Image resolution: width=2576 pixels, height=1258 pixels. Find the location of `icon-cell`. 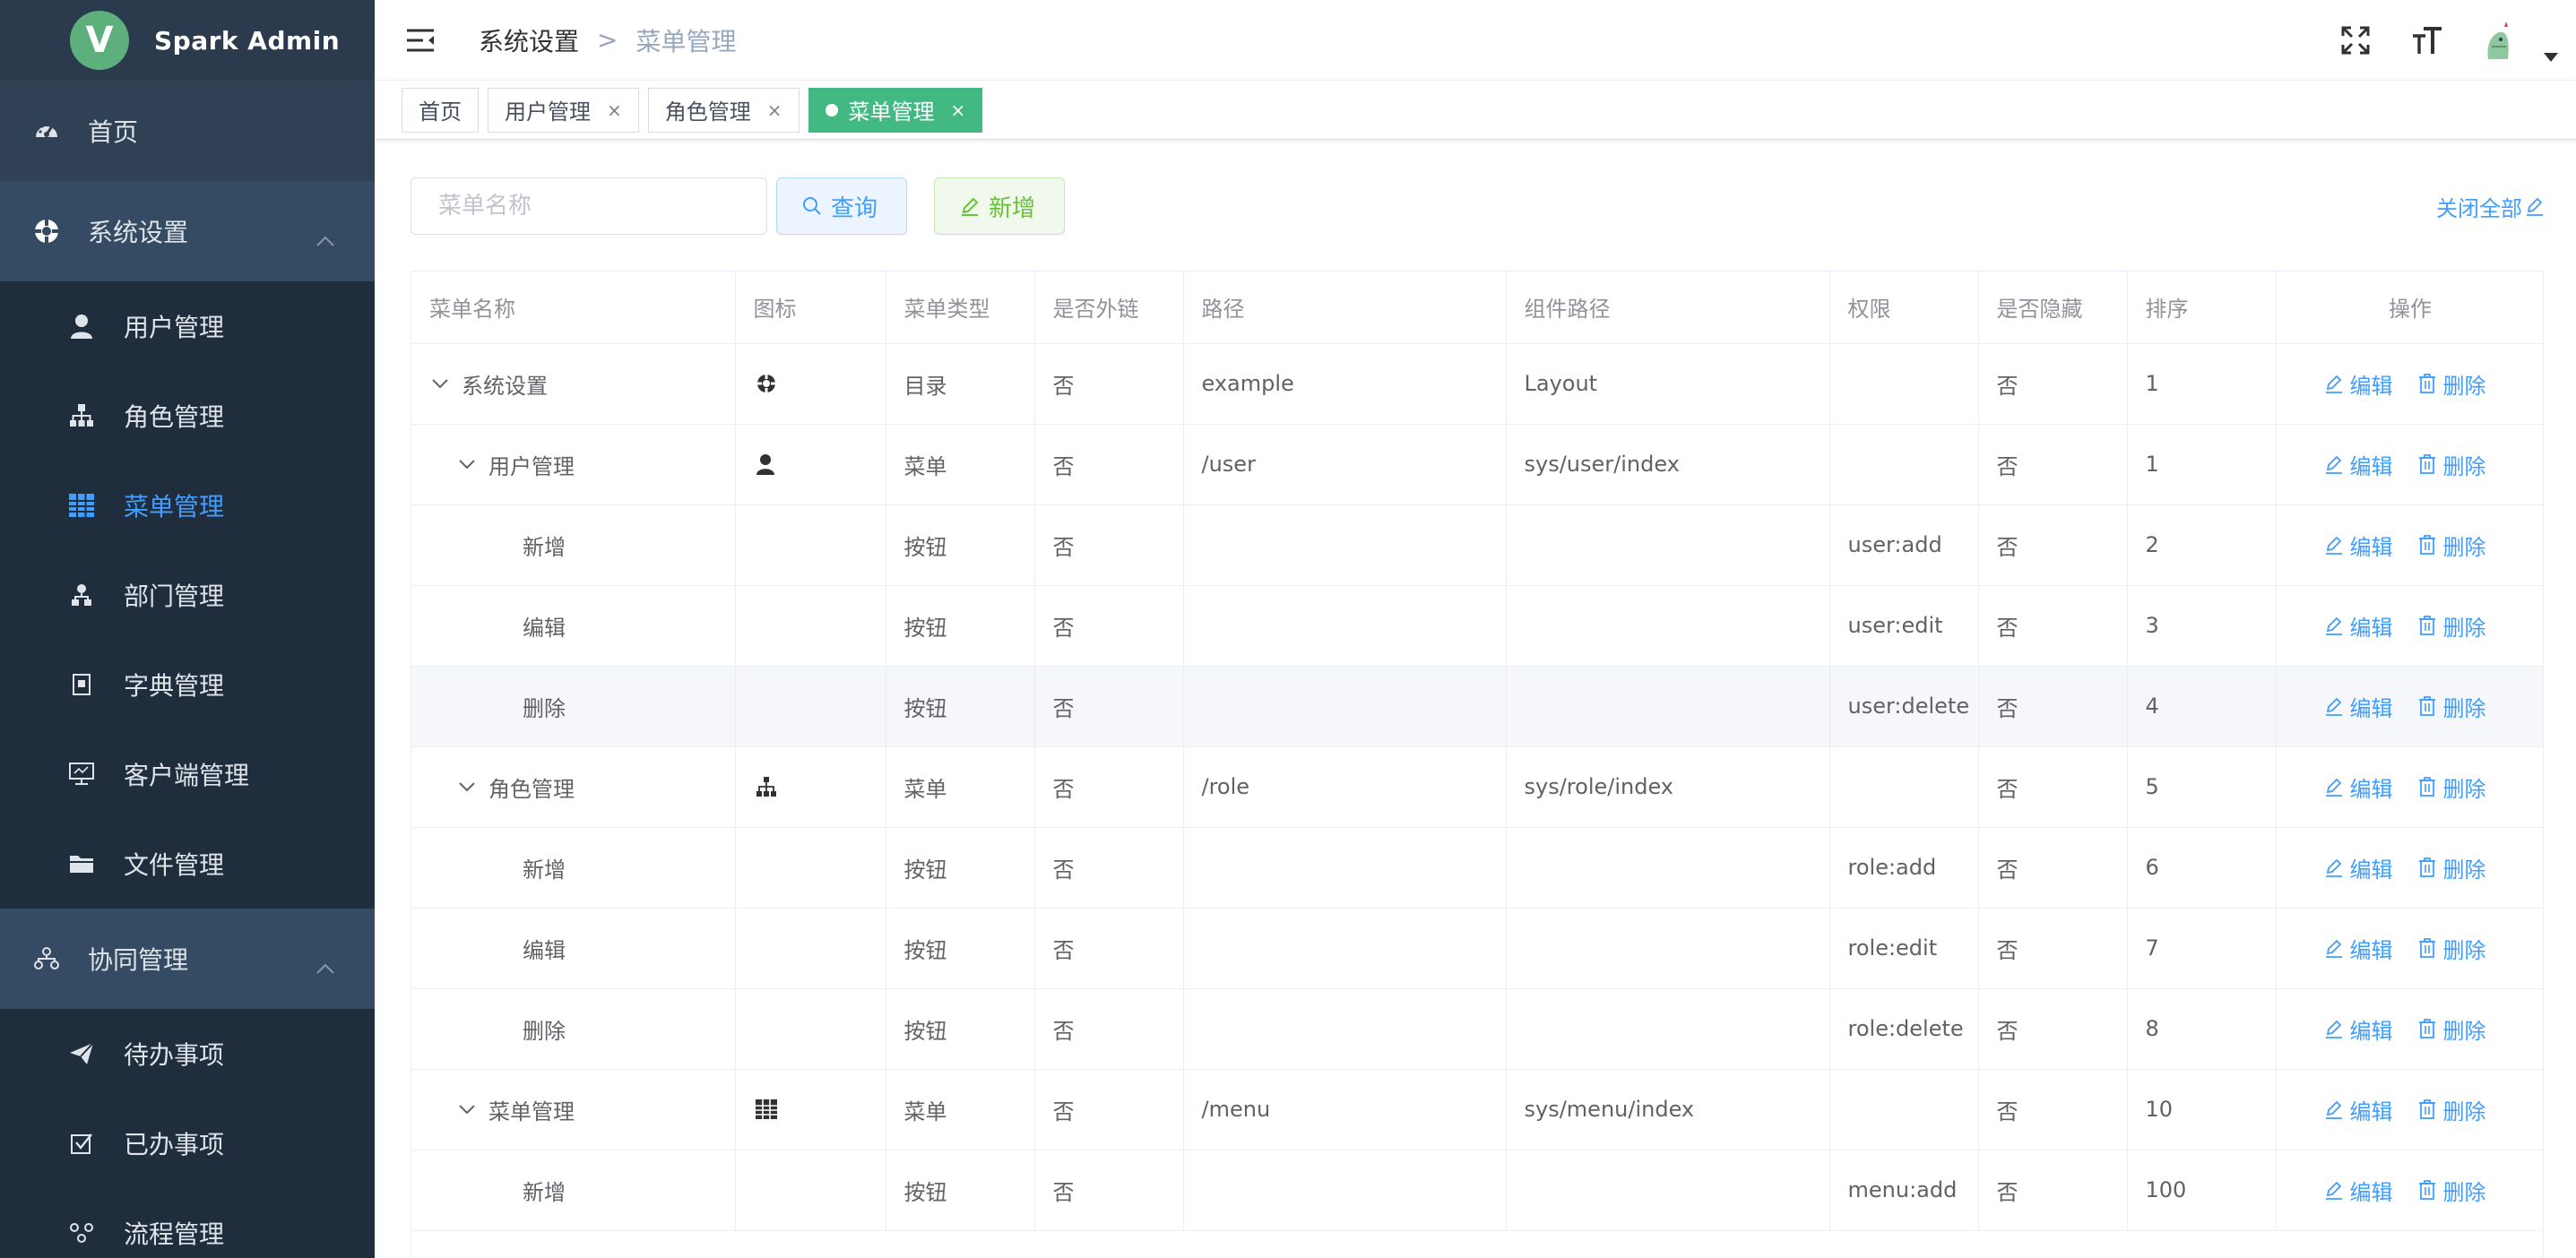

icon-cell is located at coordinates (810, 1190).